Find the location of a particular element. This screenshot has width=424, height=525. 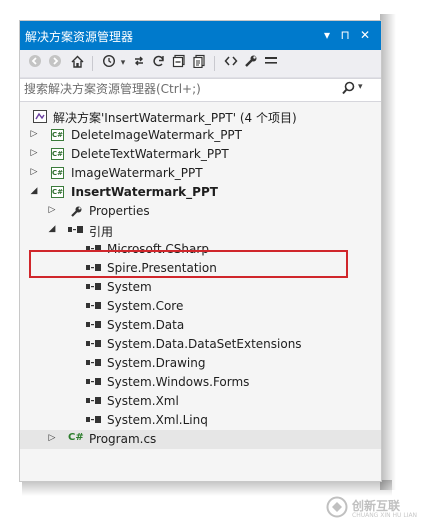

properties-icon is located at coordinates (251, 63).